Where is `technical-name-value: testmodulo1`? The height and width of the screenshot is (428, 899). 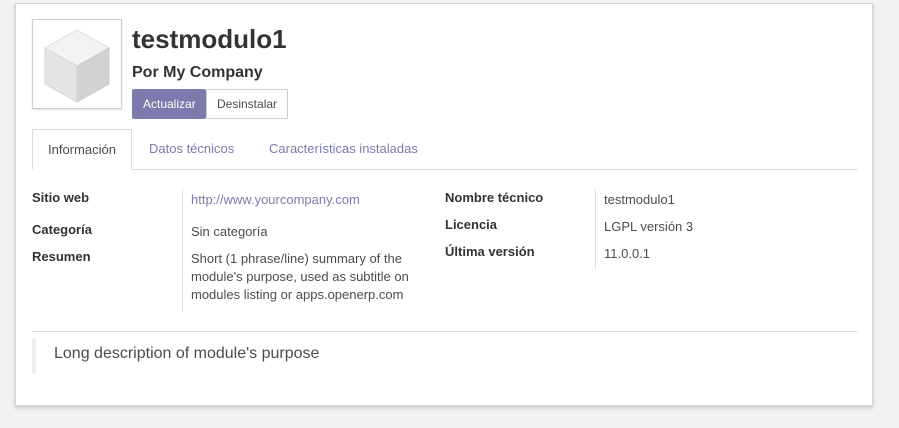 technical-name-value: testmodulo1 is located at coordinates (639, 199).